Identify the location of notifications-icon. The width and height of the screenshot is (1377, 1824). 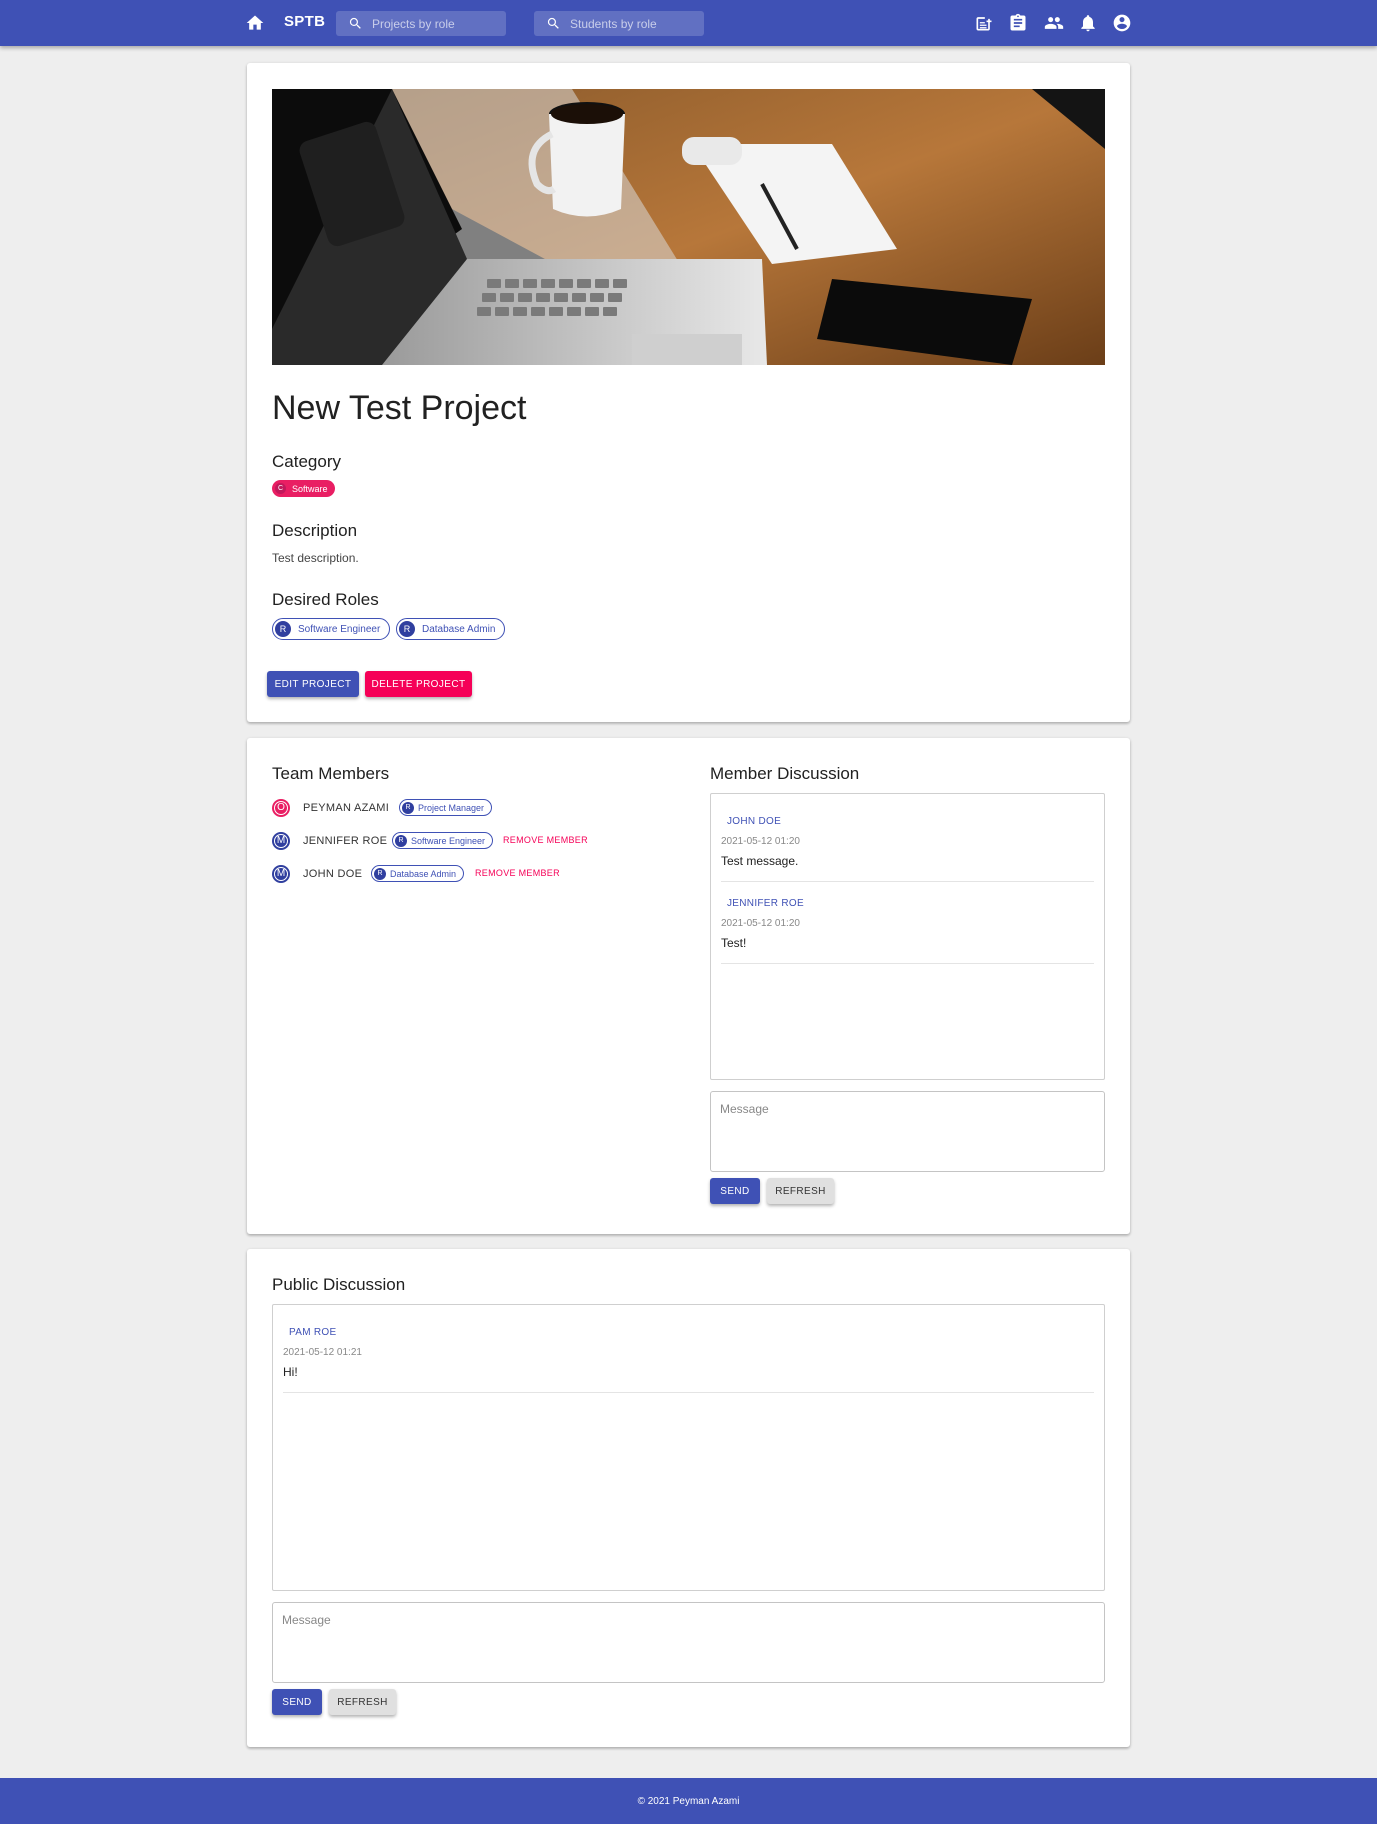
(1088, 23).